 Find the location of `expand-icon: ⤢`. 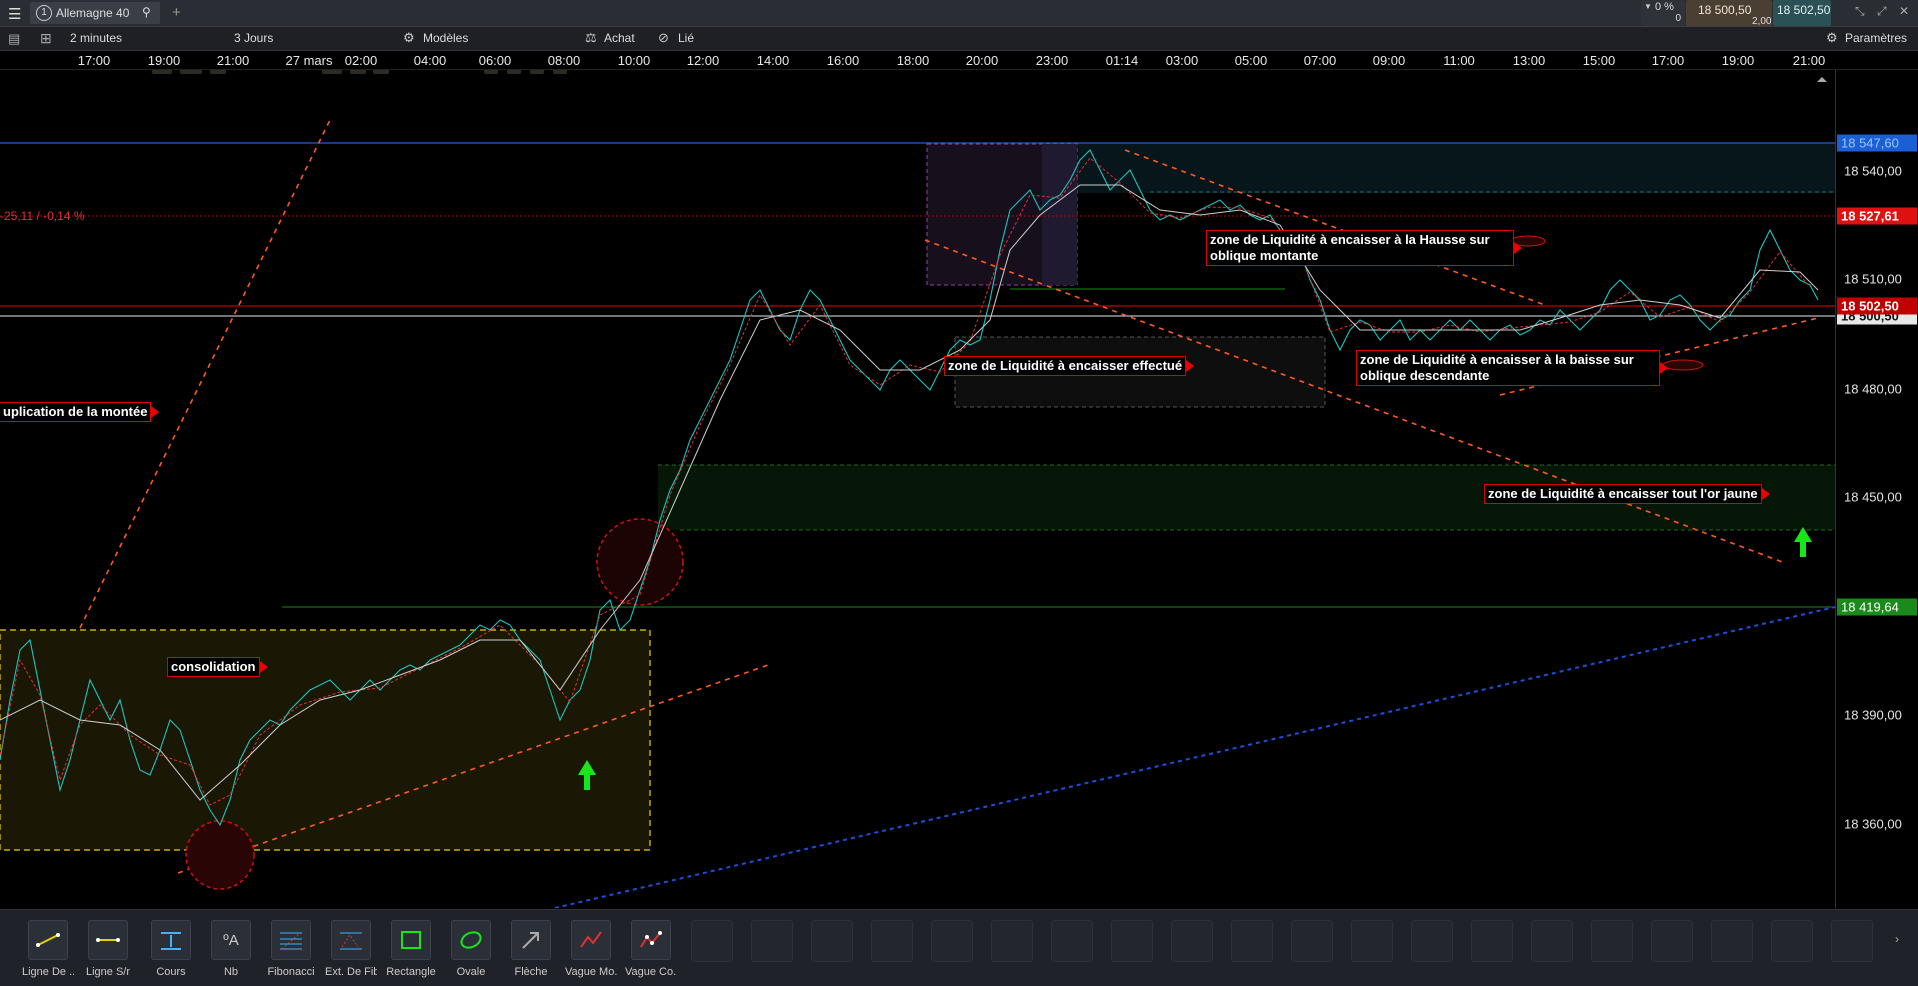

expand-icon: ⤢ is located at coordinates (1882, 11).